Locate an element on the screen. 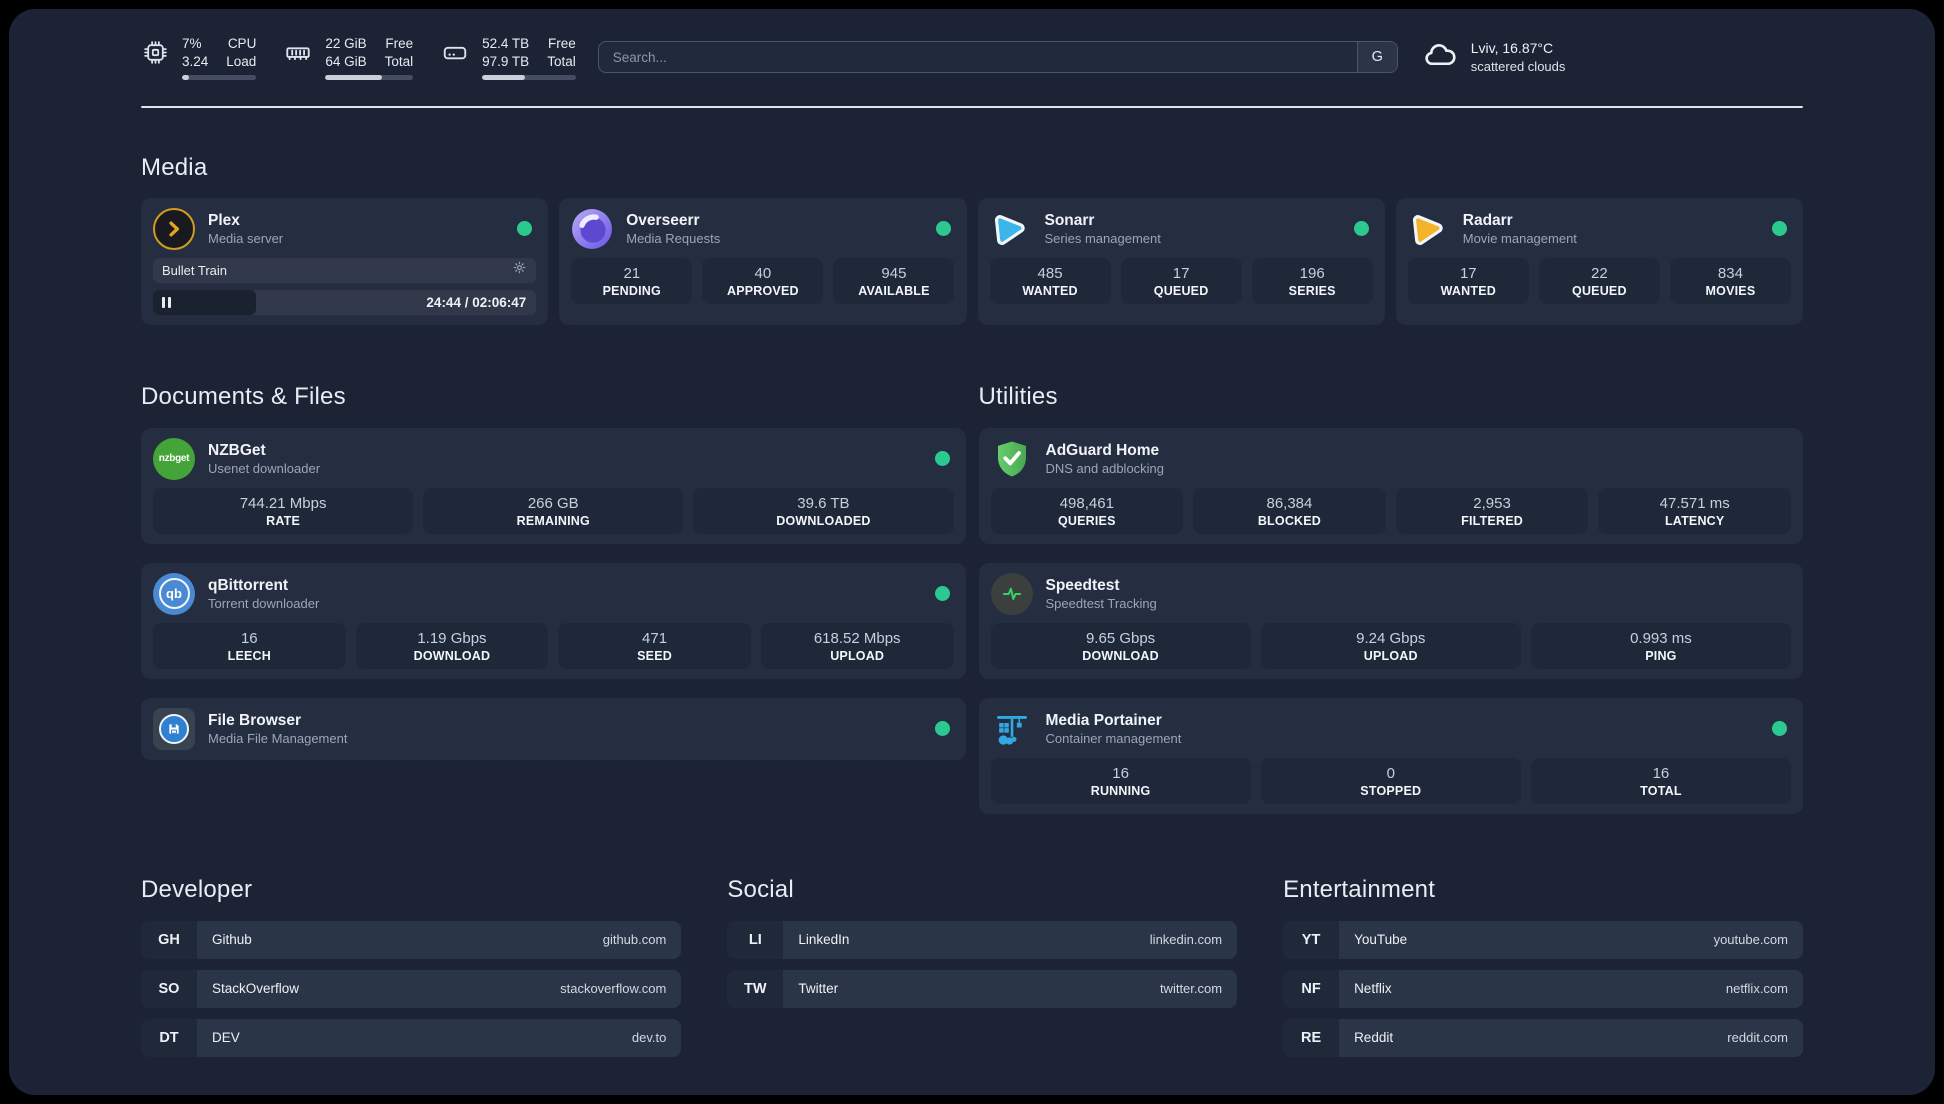 The image size is (1944, 1104). stat-upload: 9.24 Gbps UPLOAD is located at coordinates (1390, 645).